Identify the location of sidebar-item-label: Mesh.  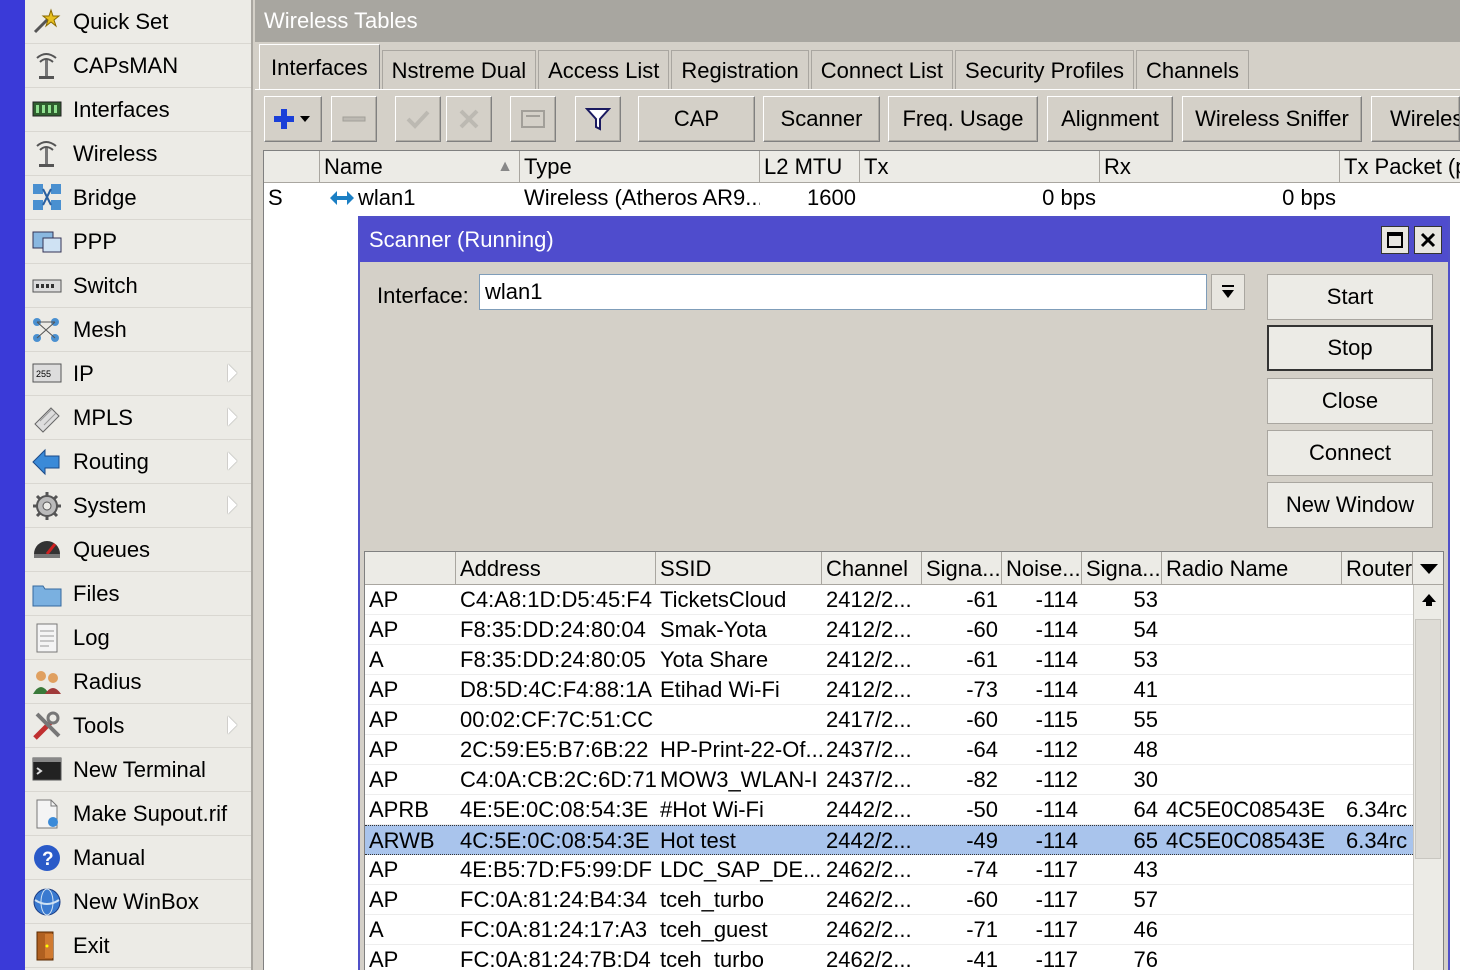
(100, 329).